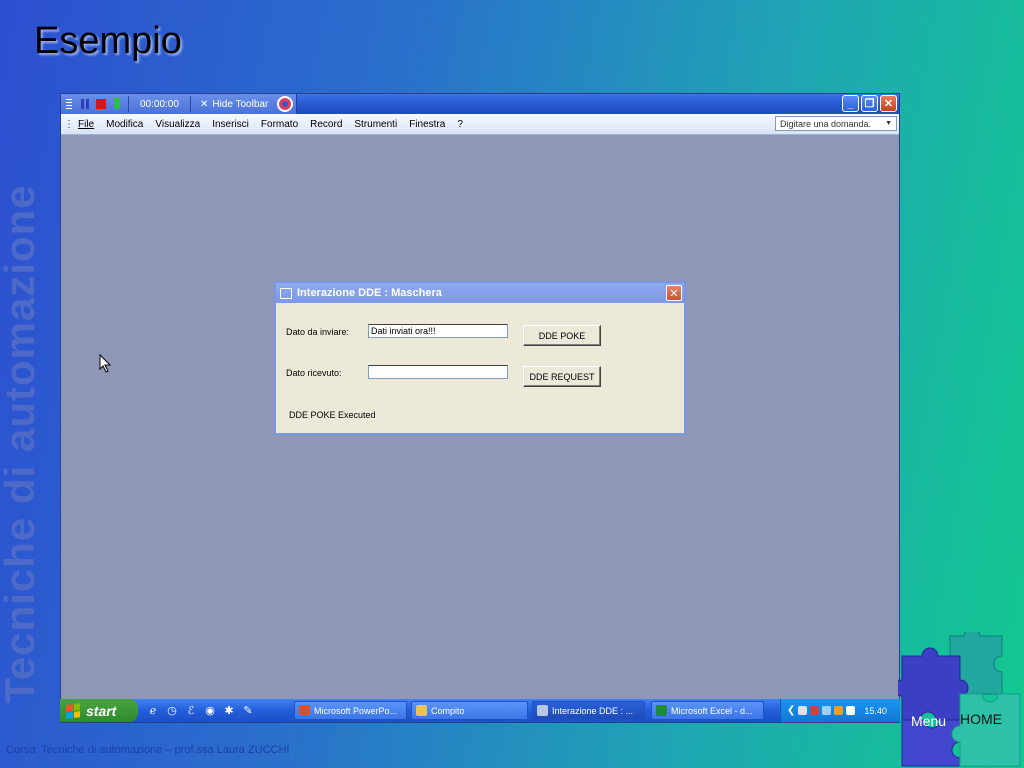  Describe the element at coordinates (826, 123) in the screenshot. I see `ask-question-placeholder: Digitare una domanda.` at that location.